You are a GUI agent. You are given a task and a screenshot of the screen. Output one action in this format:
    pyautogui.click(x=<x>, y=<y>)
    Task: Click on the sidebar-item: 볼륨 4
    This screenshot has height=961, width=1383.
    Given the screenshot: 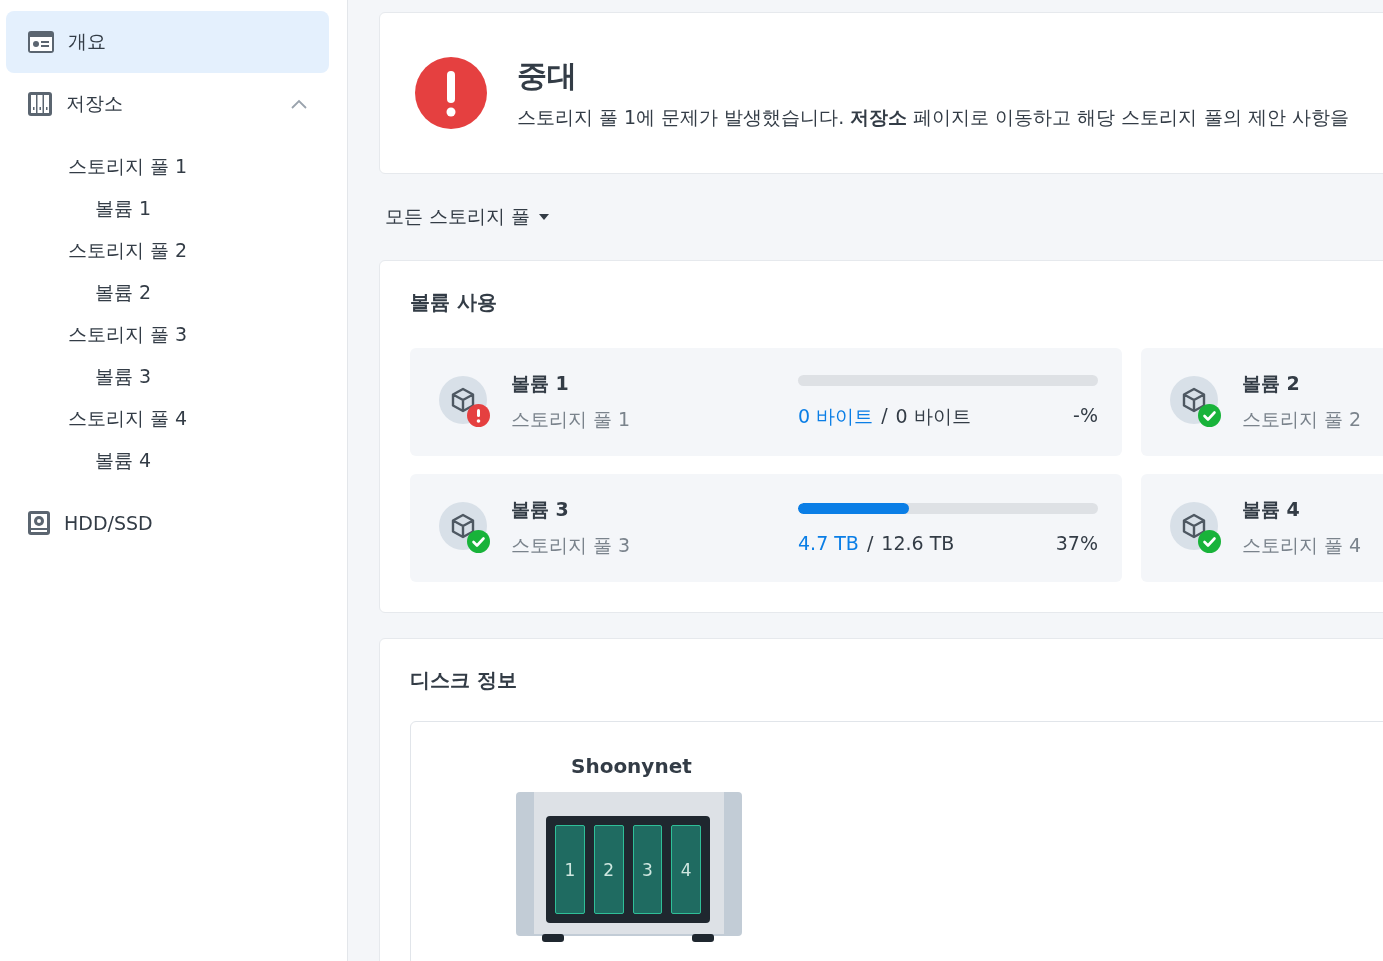 What is the action you would take?
    pyautogui.click(x=167, y=461)
    